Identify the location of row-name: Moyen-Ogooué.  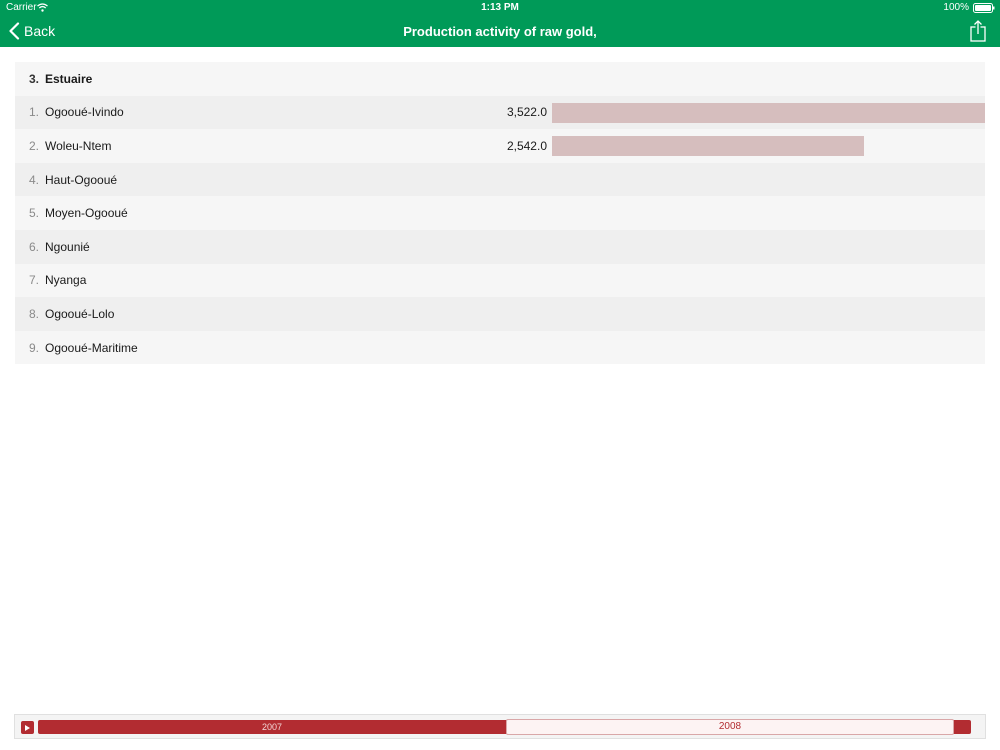
(86, 213).